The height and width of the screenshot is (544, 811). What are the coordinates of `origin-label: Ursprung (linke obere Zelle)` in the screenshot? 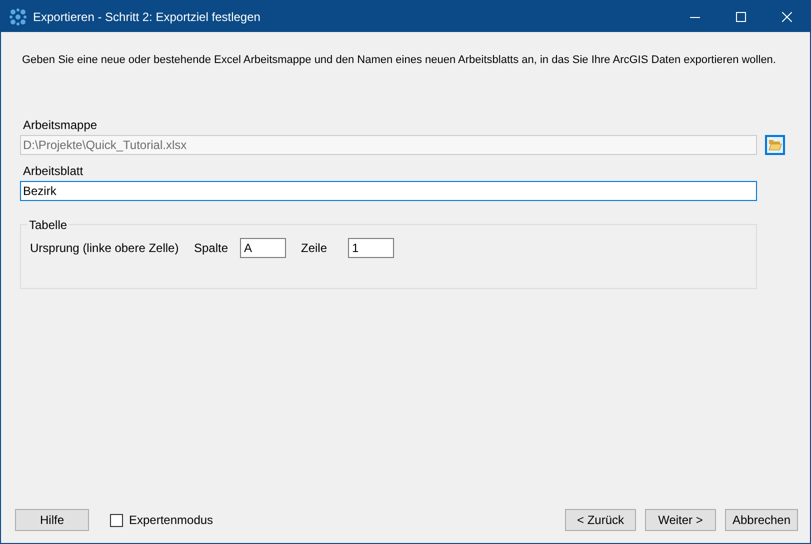 It's located at (105, 248).